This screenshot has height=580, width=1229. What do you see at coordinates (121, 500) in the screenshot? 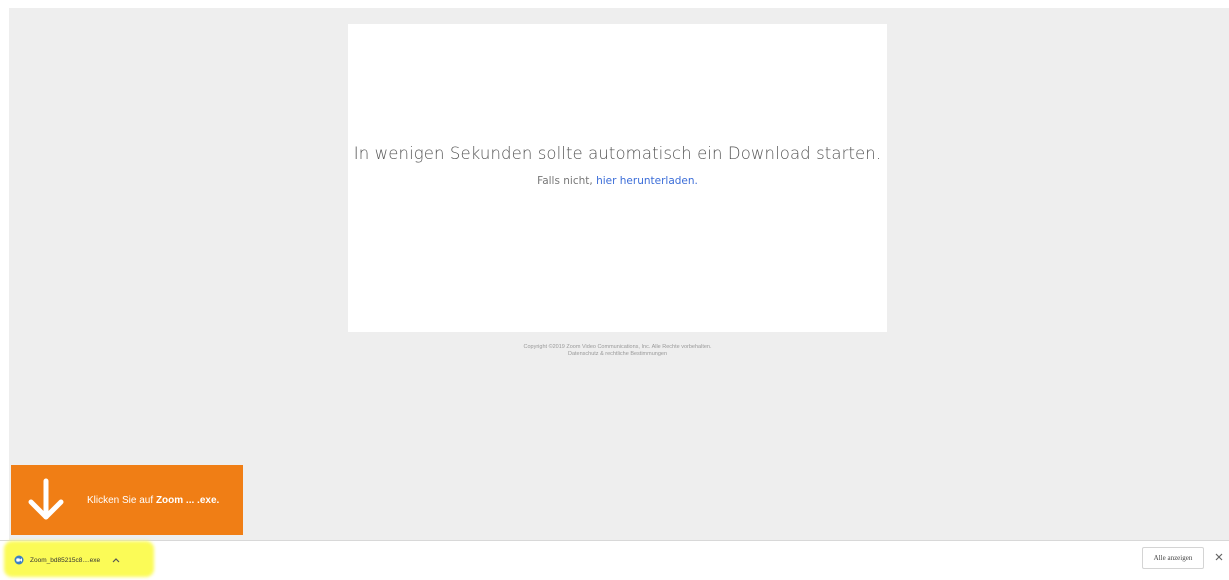
I see `toast-text: Klicken Sie auf` at bounding box center [121, 500].